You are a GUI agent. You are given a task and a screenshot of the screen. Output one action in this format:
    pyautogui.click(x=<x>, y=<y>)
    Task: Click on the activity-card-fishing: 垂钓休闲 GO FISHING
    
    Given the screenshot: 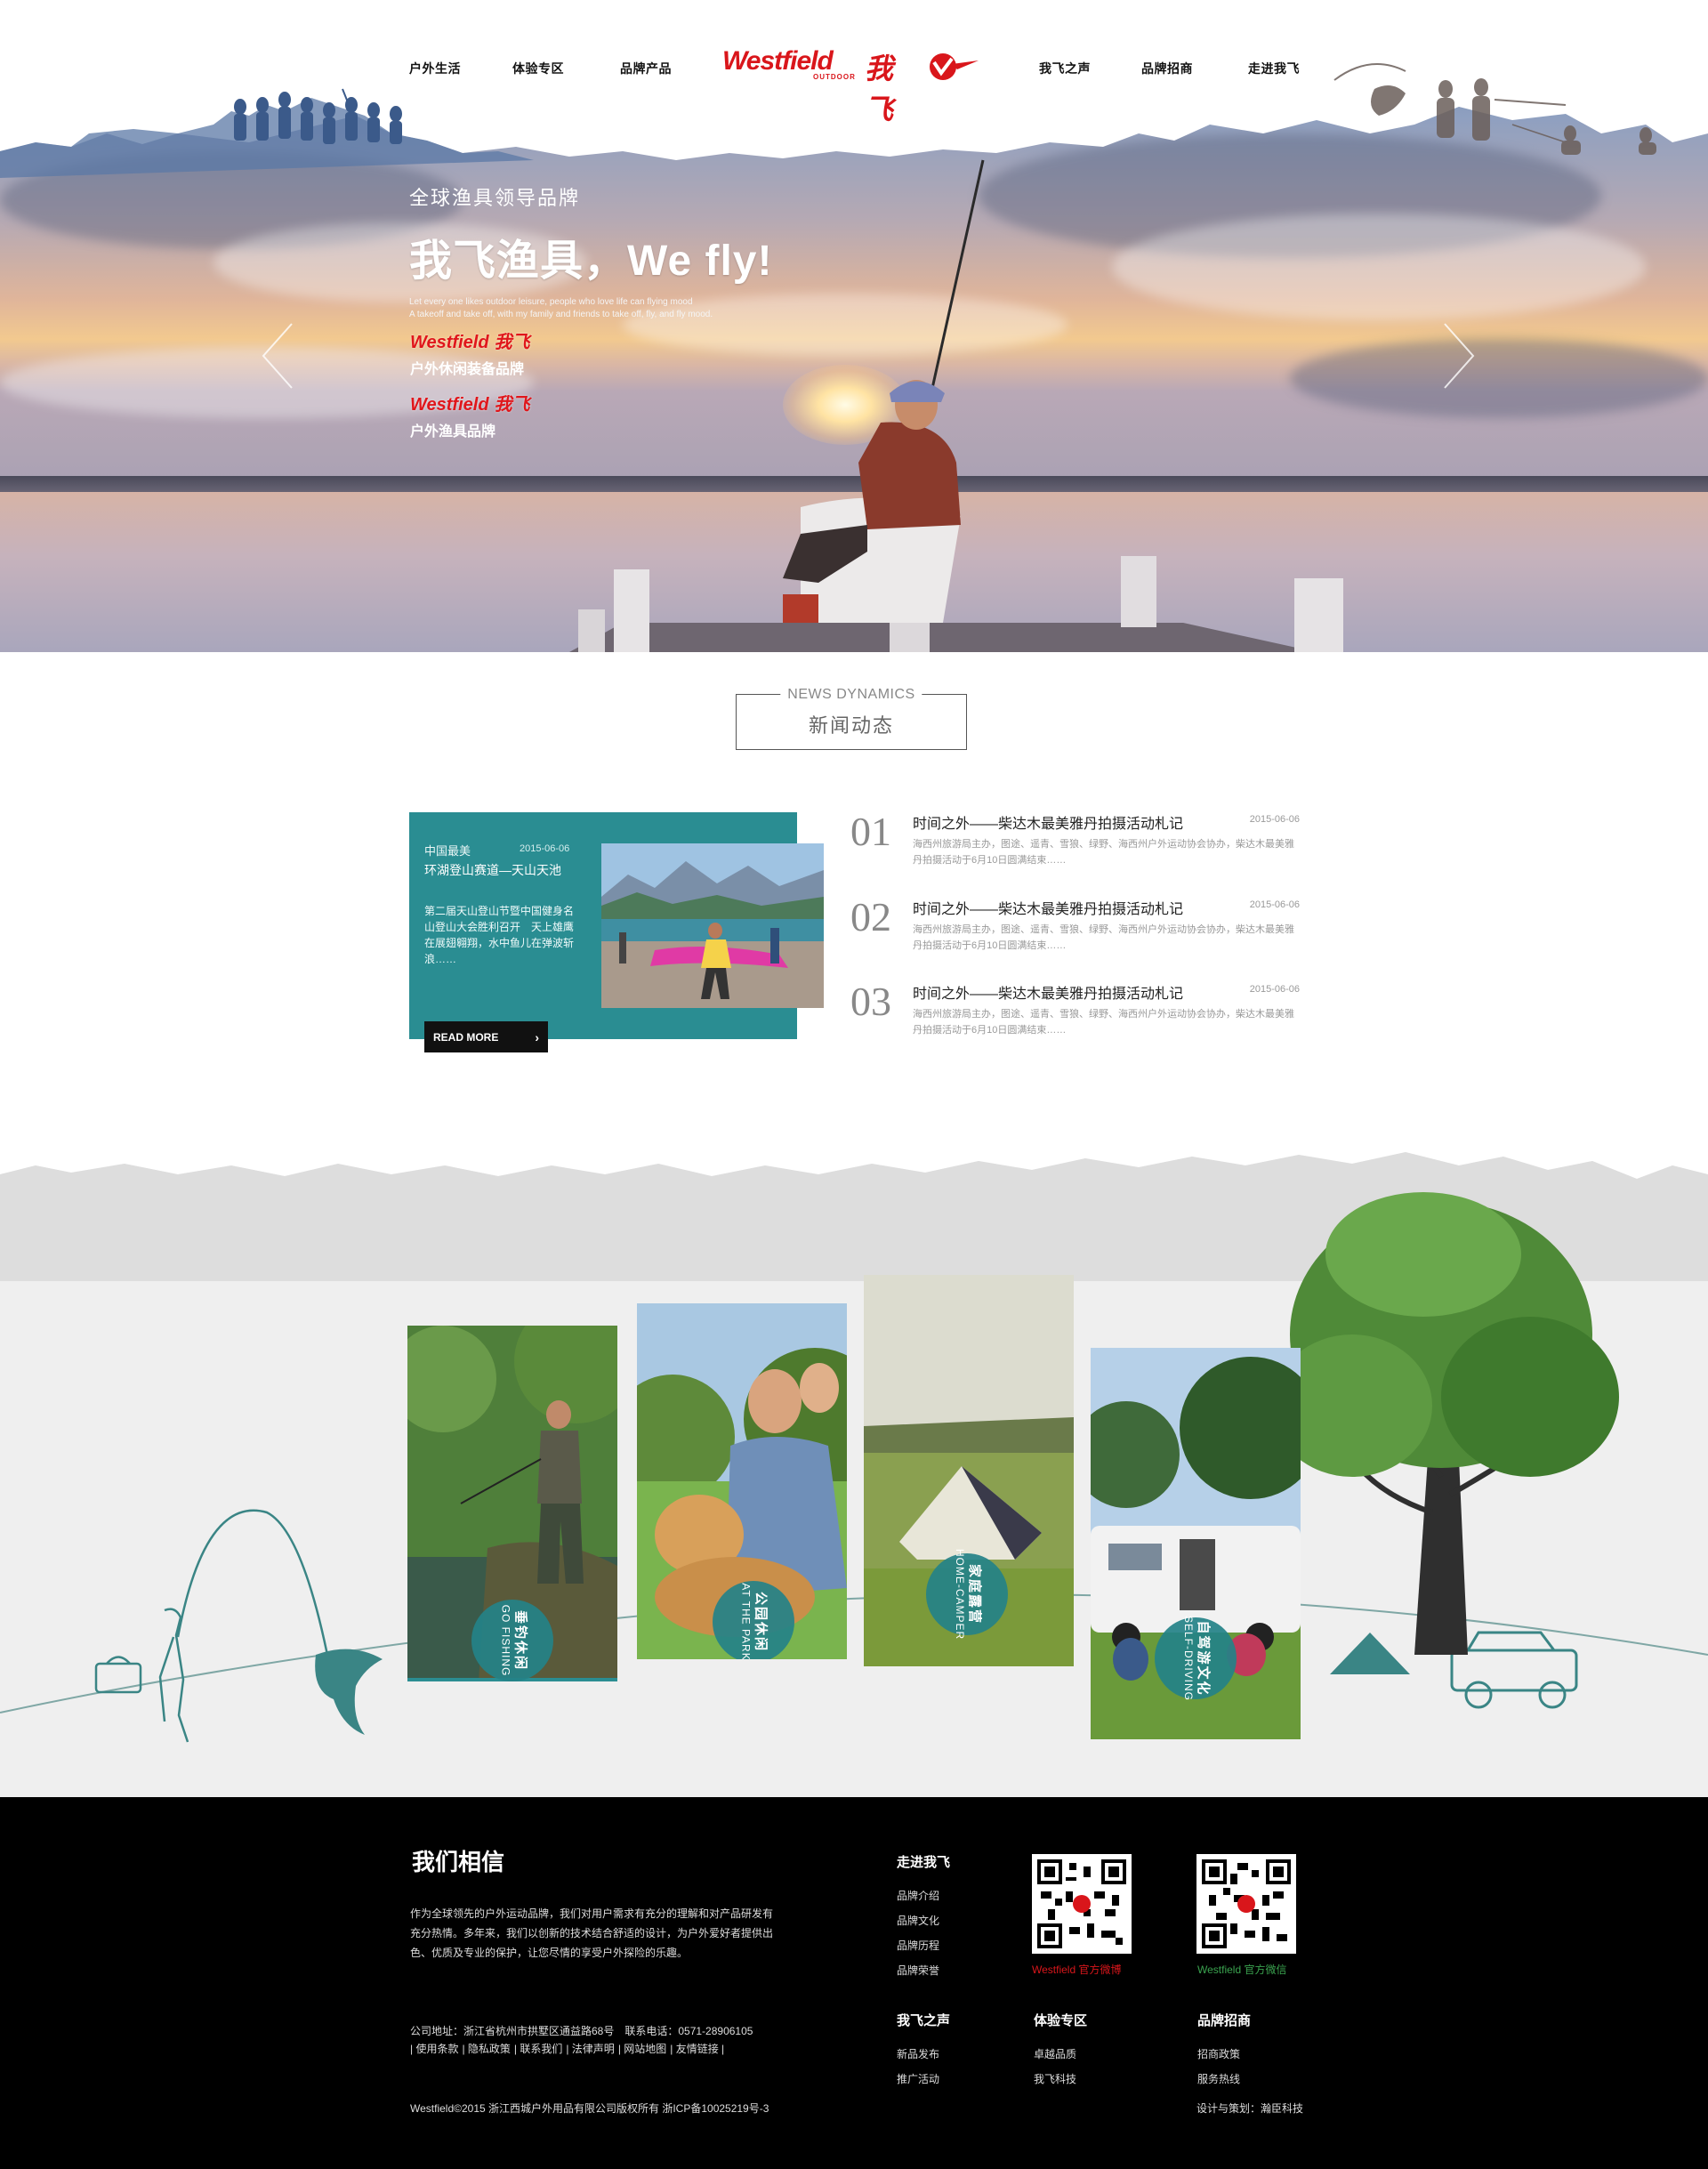 What is the action you would take?
    pyautogui.click(x=512, y=1503)
    